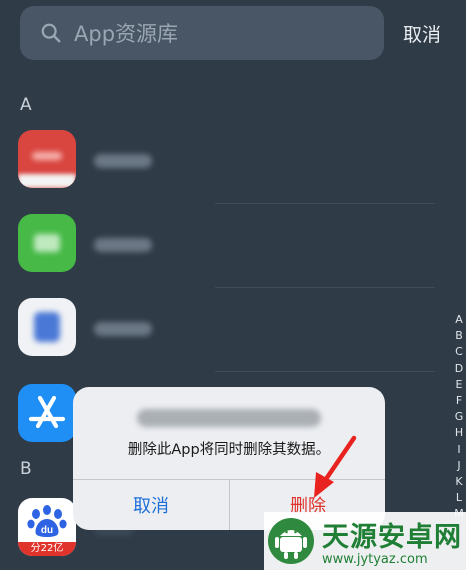 This screenshot has height=570, width=466. Describe the element at coordinates (47, 530) in the screenshot. I see `svg-text: du` at that location.